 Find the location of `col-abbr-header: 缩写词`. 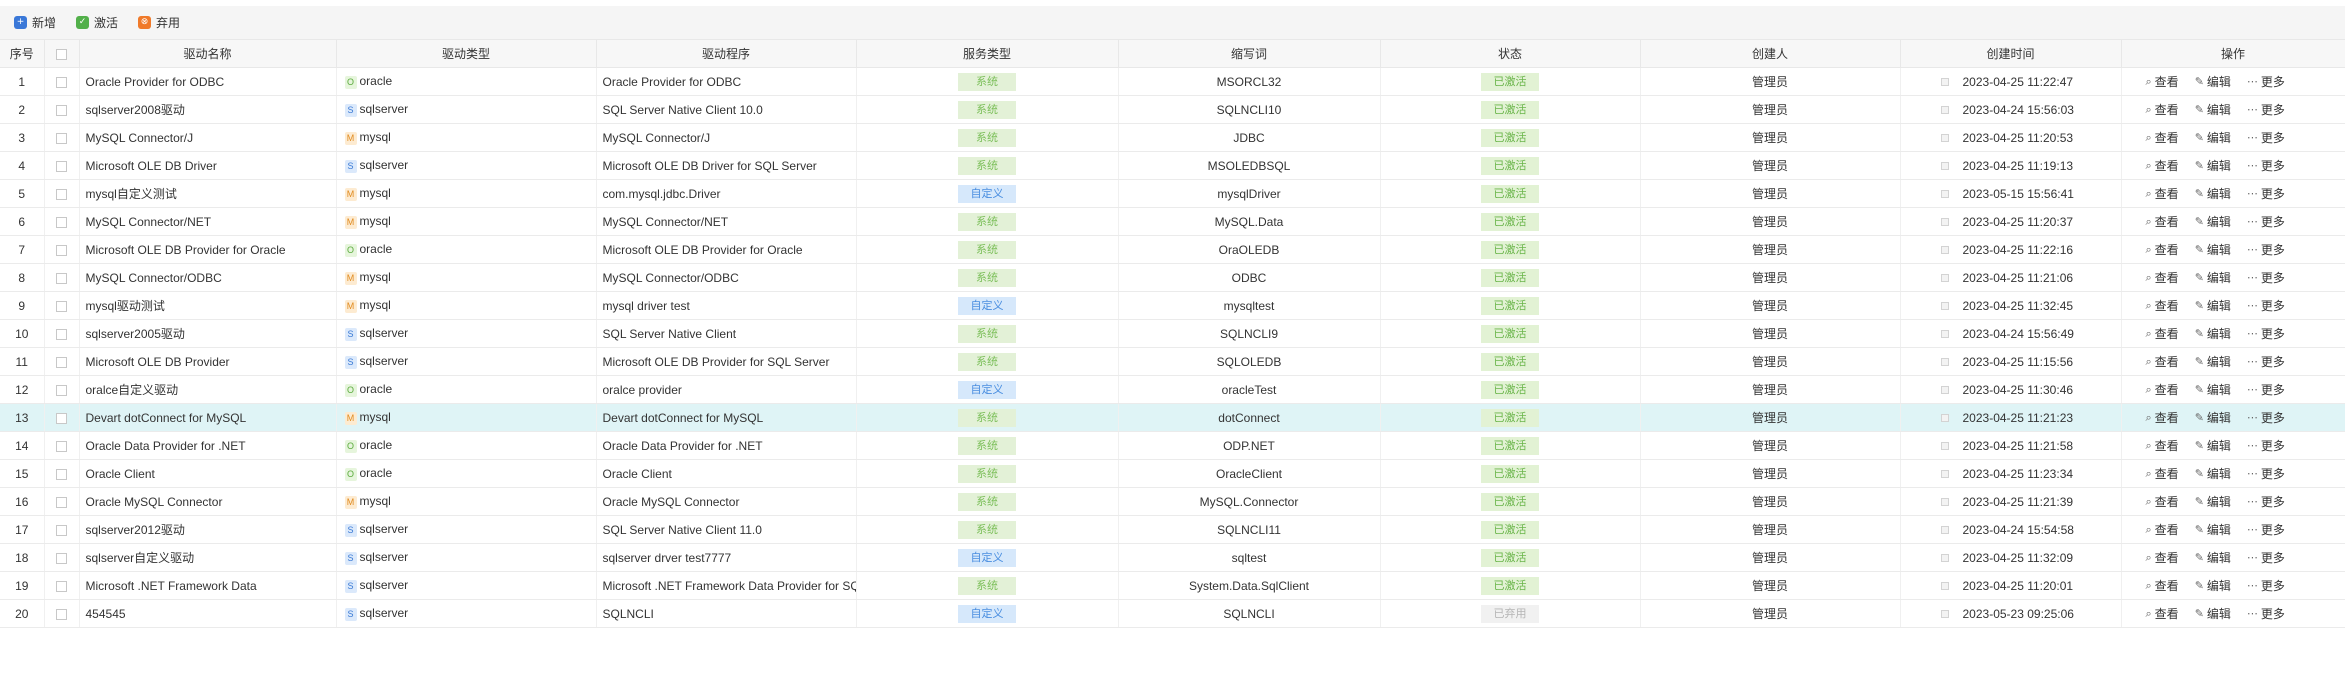

col-abbr-header: 缩写词 is located at coordinates (1249, 54).